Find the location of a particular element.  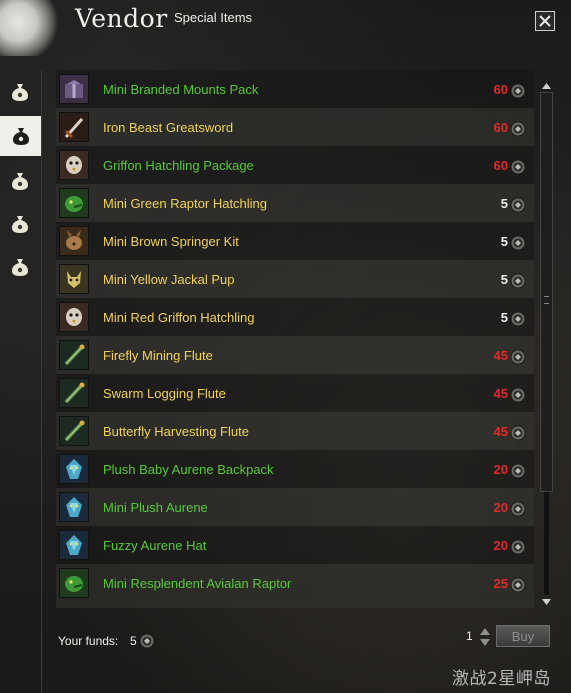

list-item: Mini Plush Aurene 20 is located at coordinates (295, 507).